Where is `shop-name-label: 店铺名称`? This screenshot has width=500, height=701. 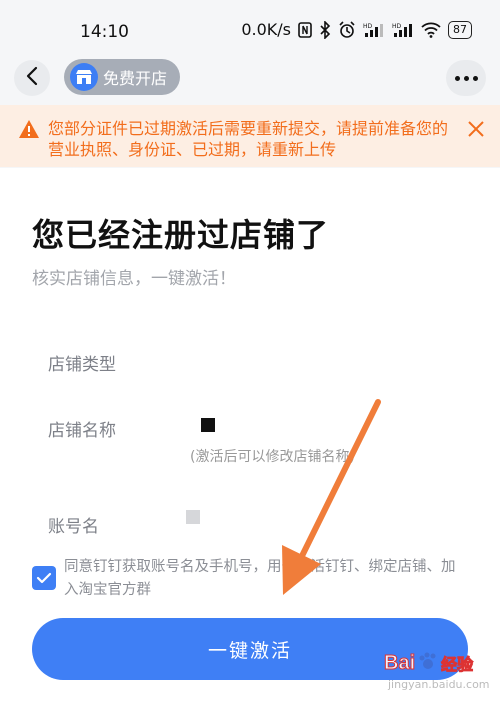 shop-name-label: 店铺名称 is located at coordinates (82, 431).